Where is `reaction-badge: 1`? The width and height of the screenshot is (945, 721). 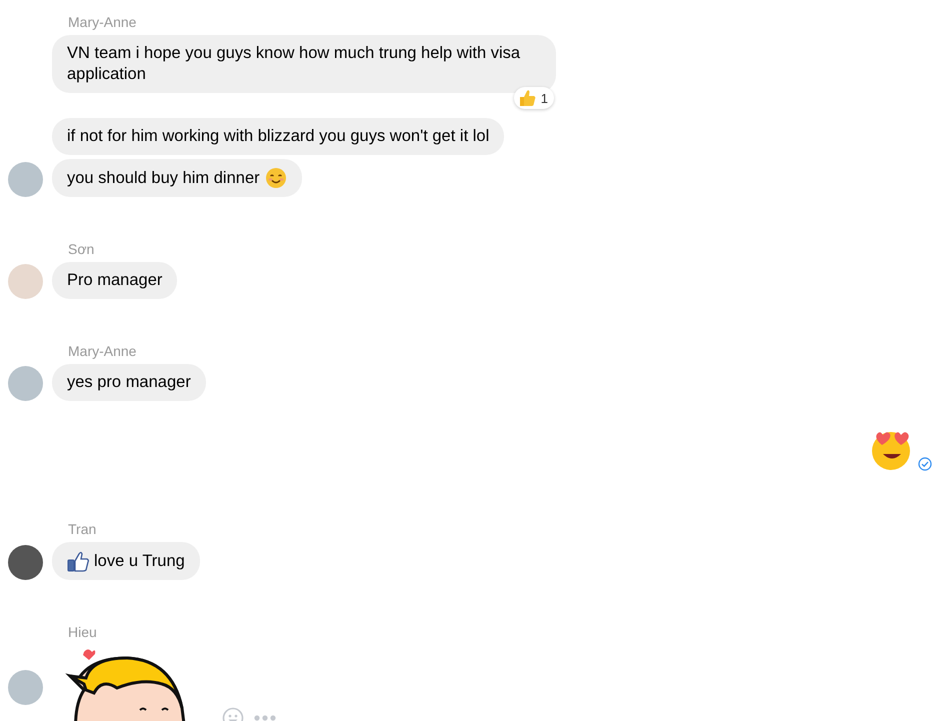
reaction-badge: 1 is located at coordinates (534, 98).